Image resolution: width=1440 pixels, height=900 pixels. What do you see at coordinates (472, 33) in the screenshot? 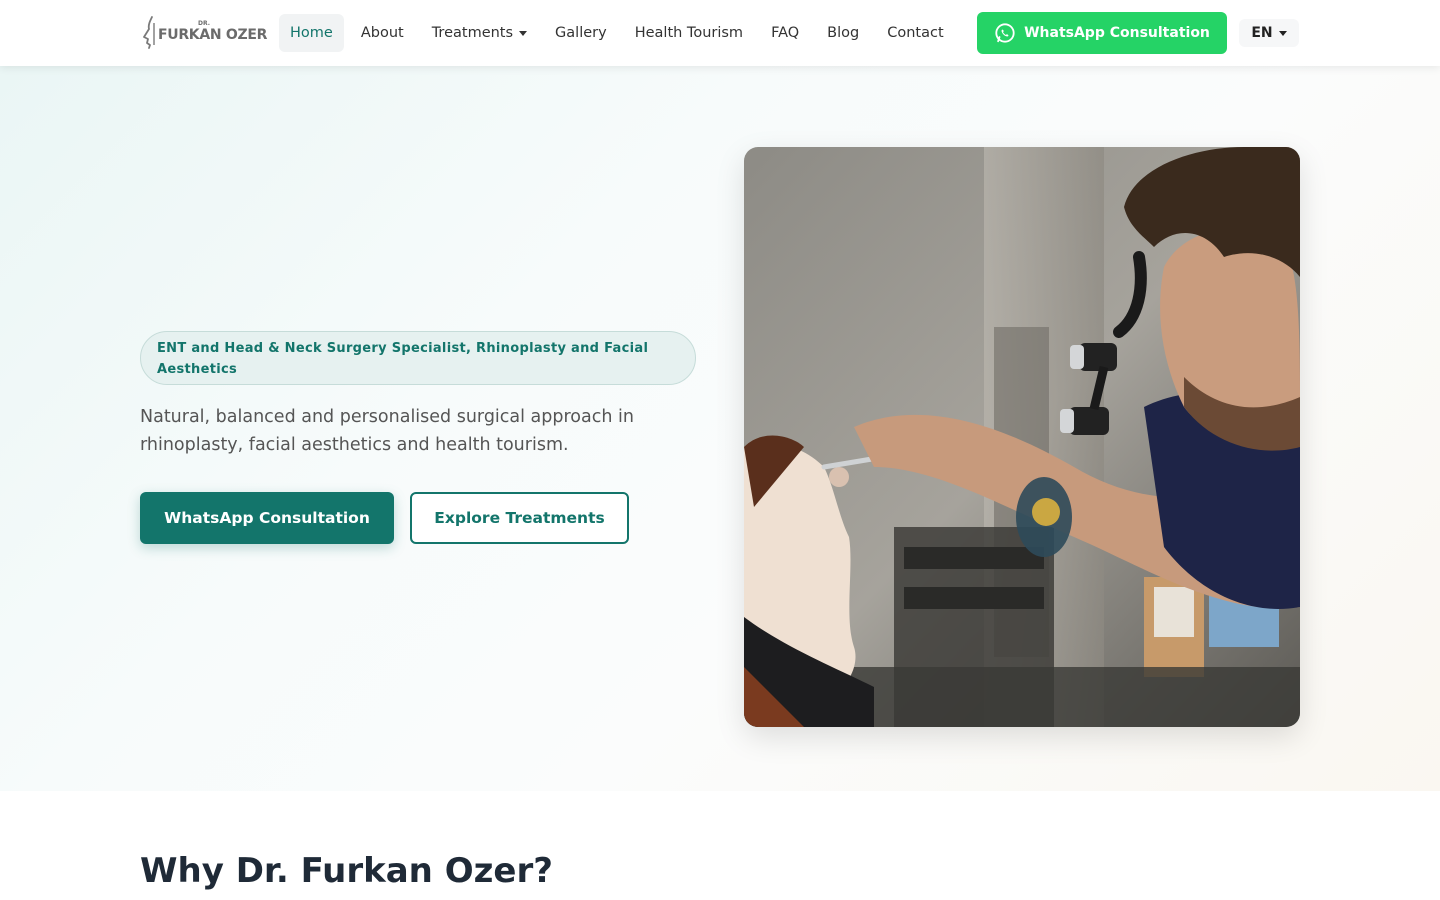
I see `nav-treatments-label: Treatments` at bounding box center [472, 33].